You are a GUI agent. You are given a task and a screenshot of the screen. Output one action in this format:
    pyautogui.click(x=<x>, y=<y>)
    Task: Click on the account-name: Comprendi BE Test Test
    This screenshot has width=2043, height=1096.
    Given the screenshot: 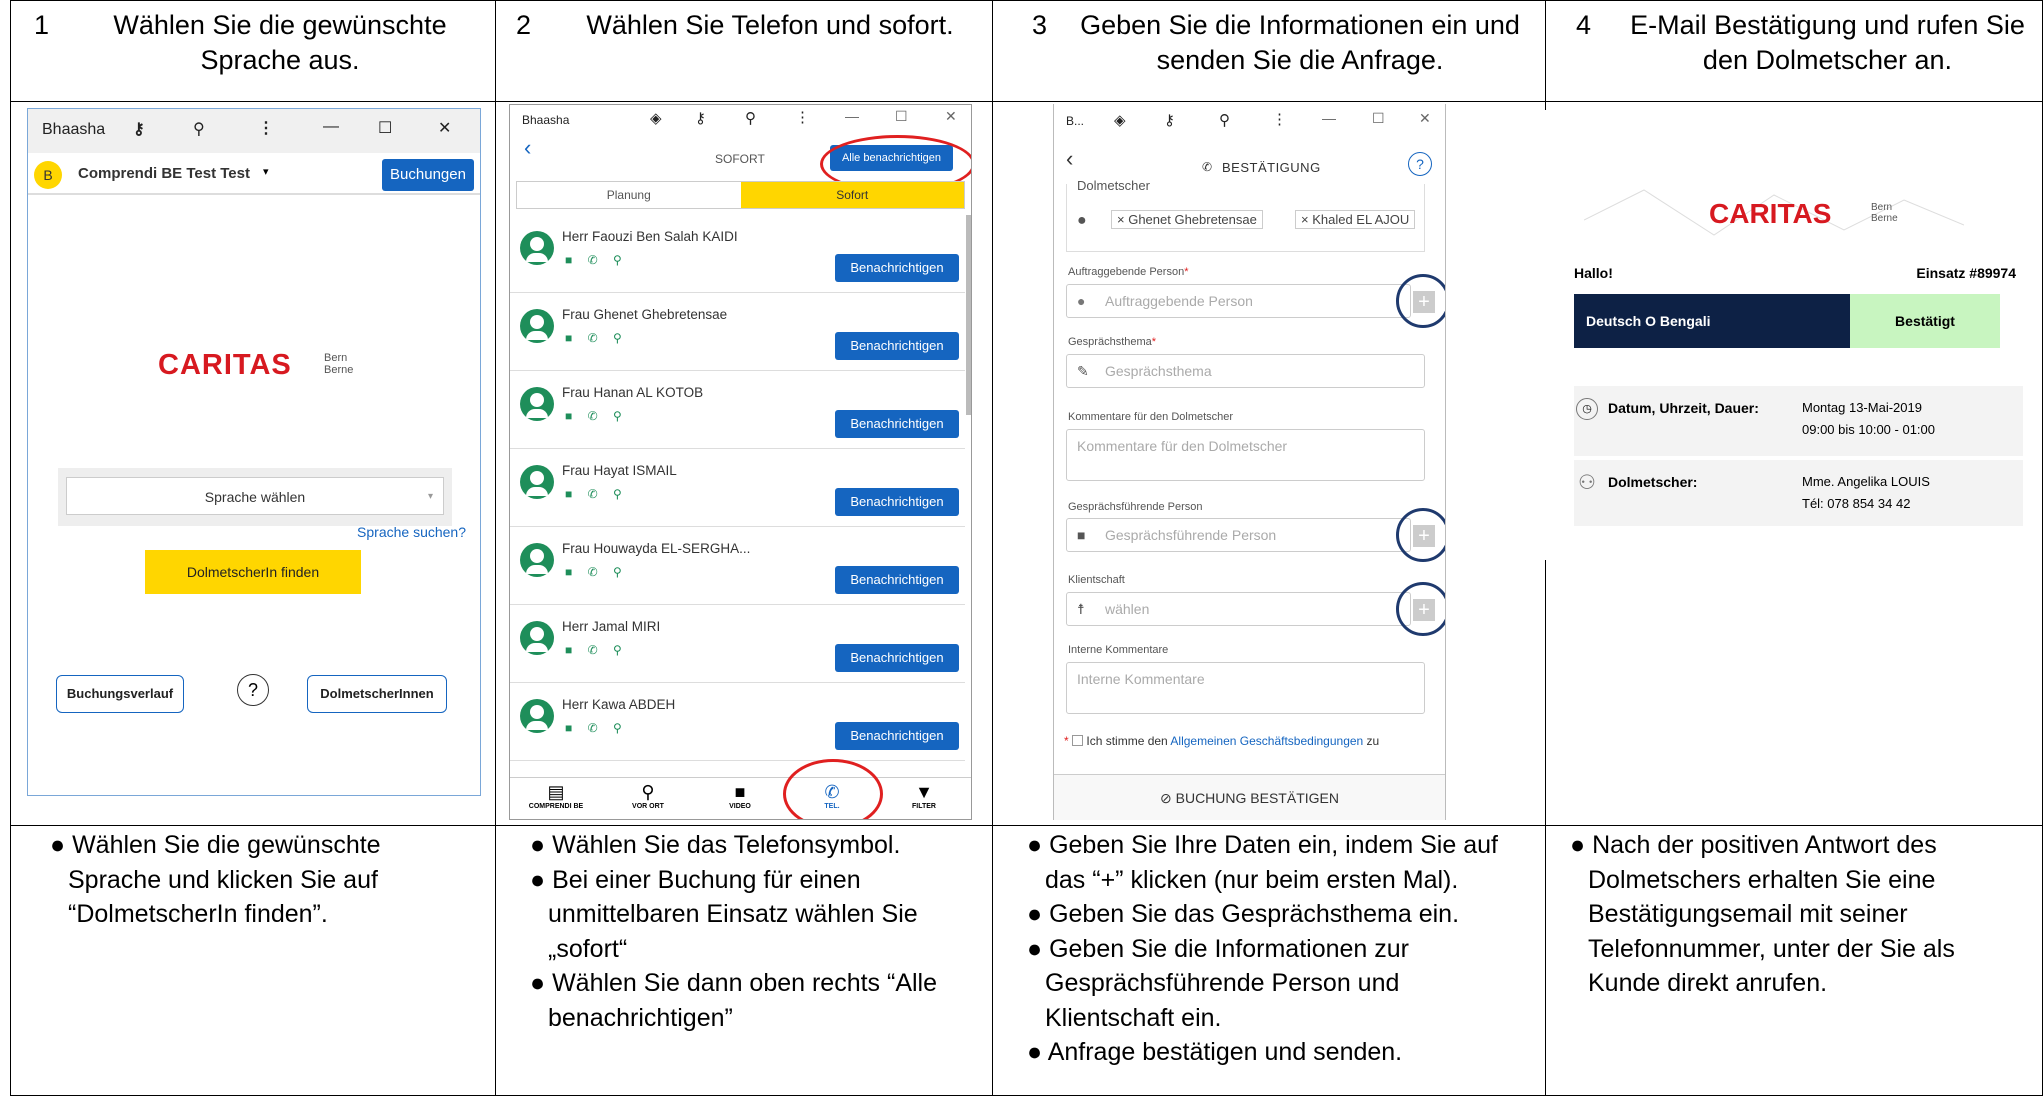 What is the action you would take?
    pyautogui.click(x=164, y=173)
    